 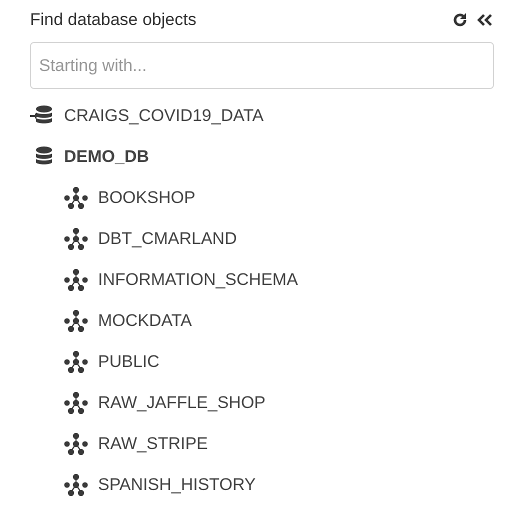 I want to click on panel-title: Find database objects, so click(x=113, y=20).